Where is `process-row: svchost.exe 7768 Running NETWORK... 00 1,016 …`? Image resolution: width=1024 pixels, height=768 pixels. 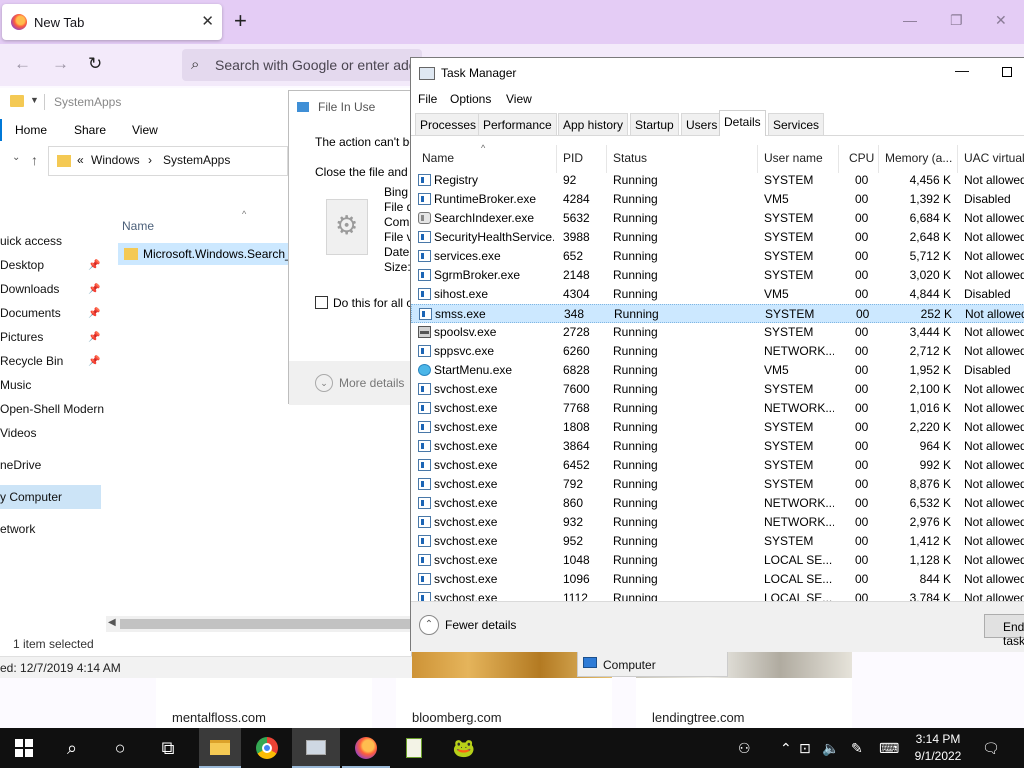 process-row: svchost.exe 7768 Running NETWORK... 00 1,016 … is located at coordinates (717, 408).